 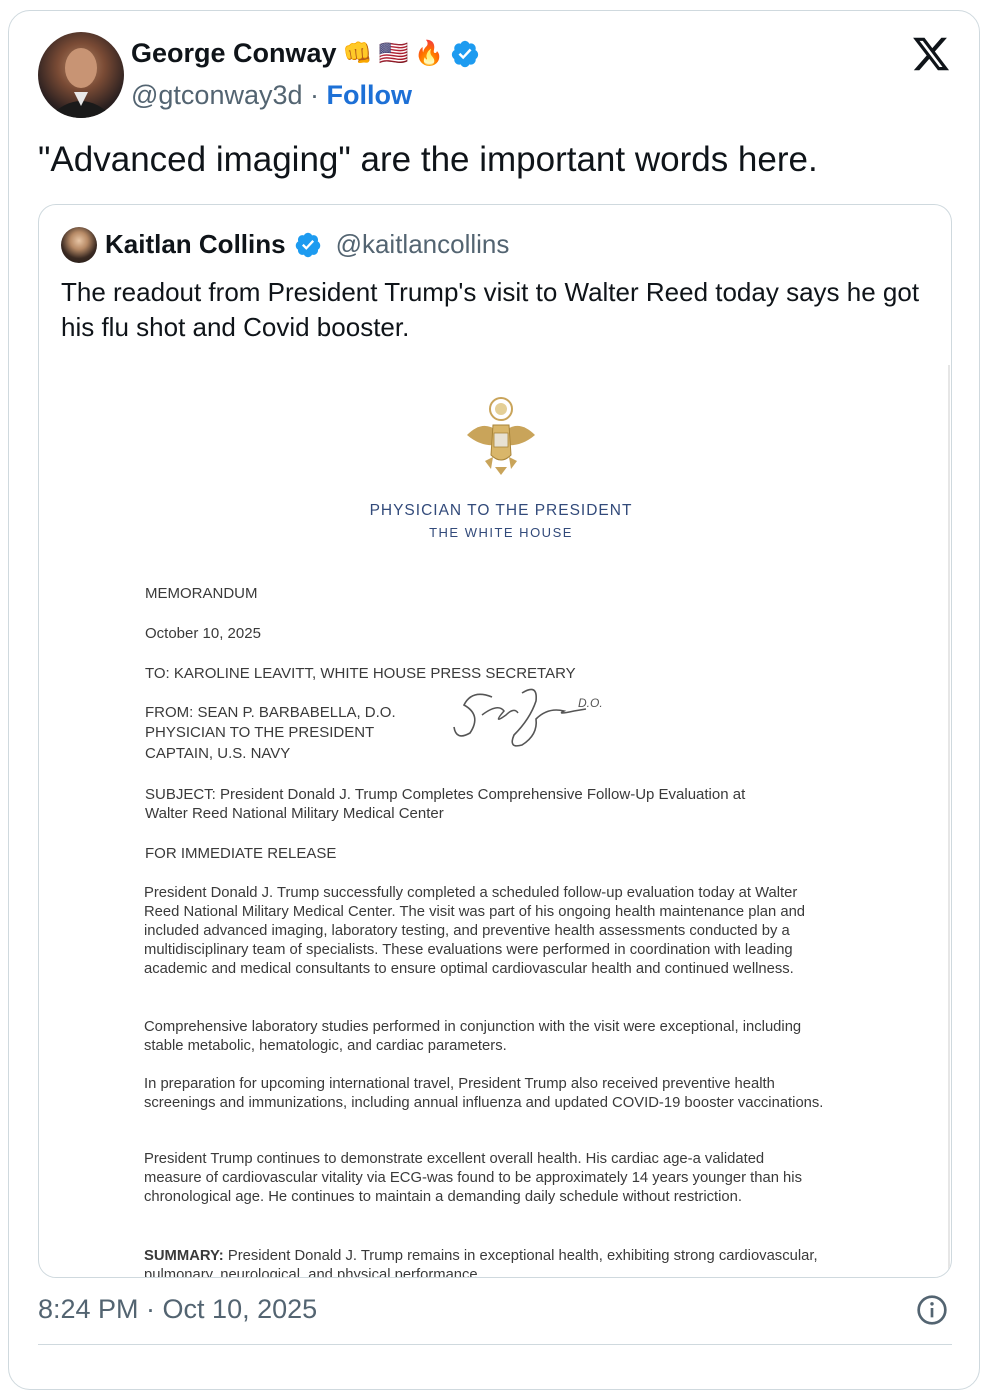 What do you see at coordinates (501, 510) in the screenshot?
I see `memo-office-heading: PHYSICIAN TO THE PRESIDENT` at bounding box center [501, 510].